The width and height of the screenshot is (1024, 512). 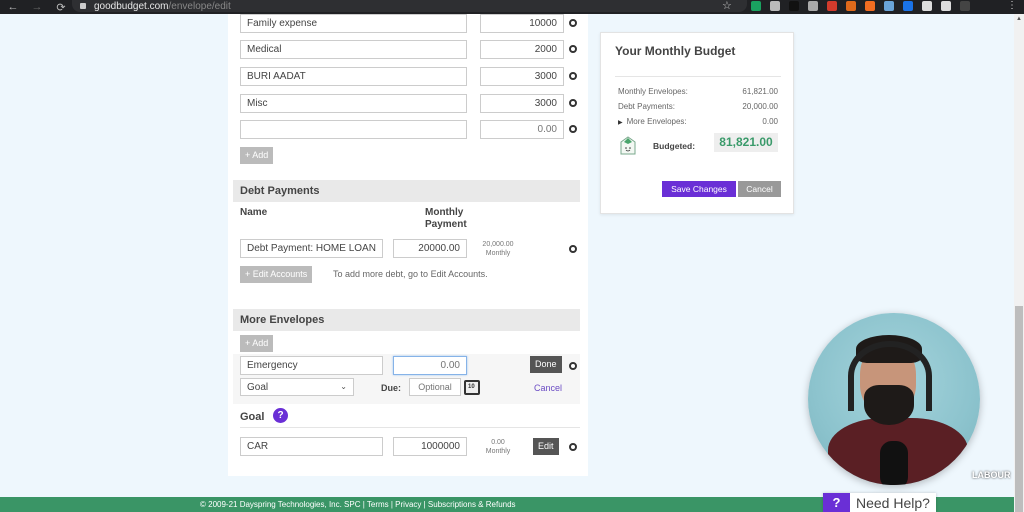 What do you see at coordinates (698, 91) in the screenshot?
I see `budget-line-monthly-envelopes: Monthly Envelopes: 61,821.00` at bounding box center [698, 91].